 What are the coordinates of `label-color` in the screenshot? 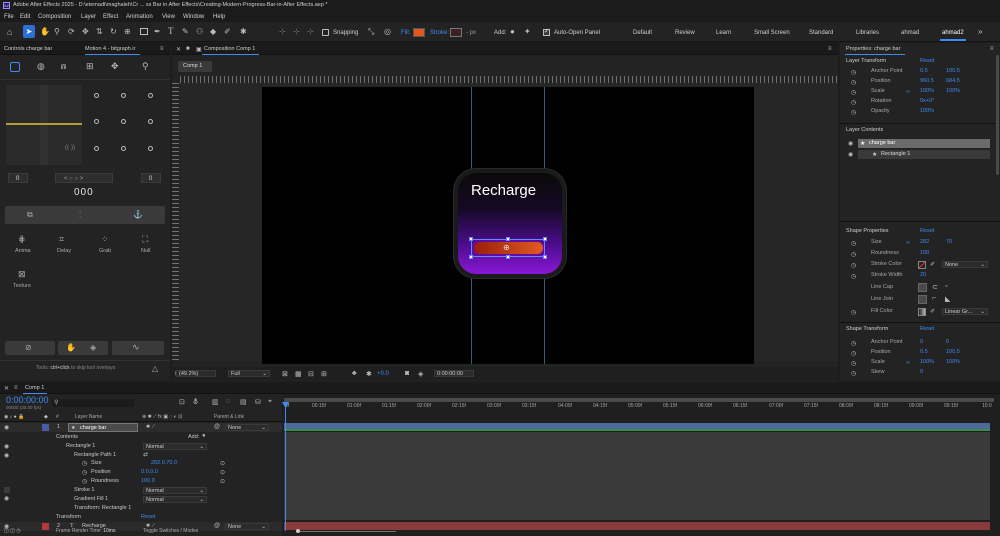 It's located at (45, 427).